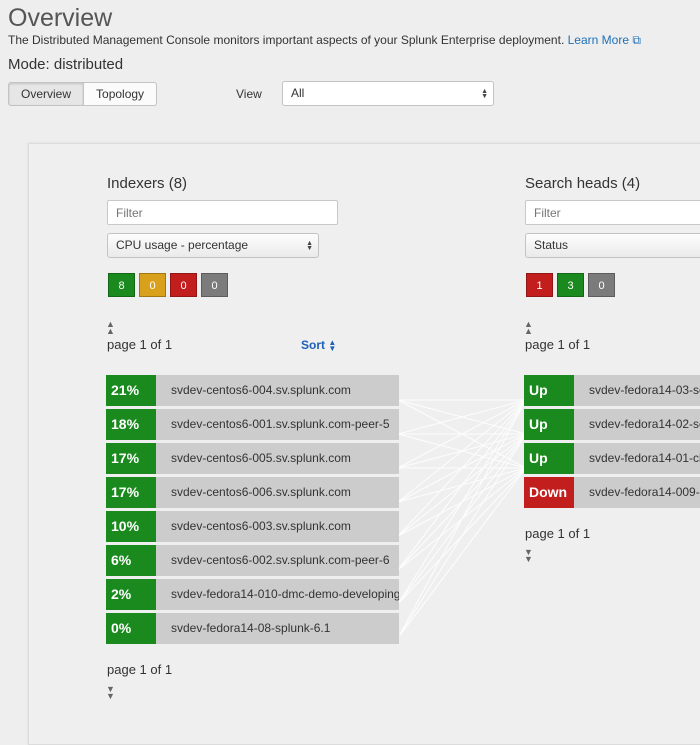  Describe the element at coordinates (637, 390) in the screenshot. I see `search-head-name: svdev-fedora14-03-se` at that location.